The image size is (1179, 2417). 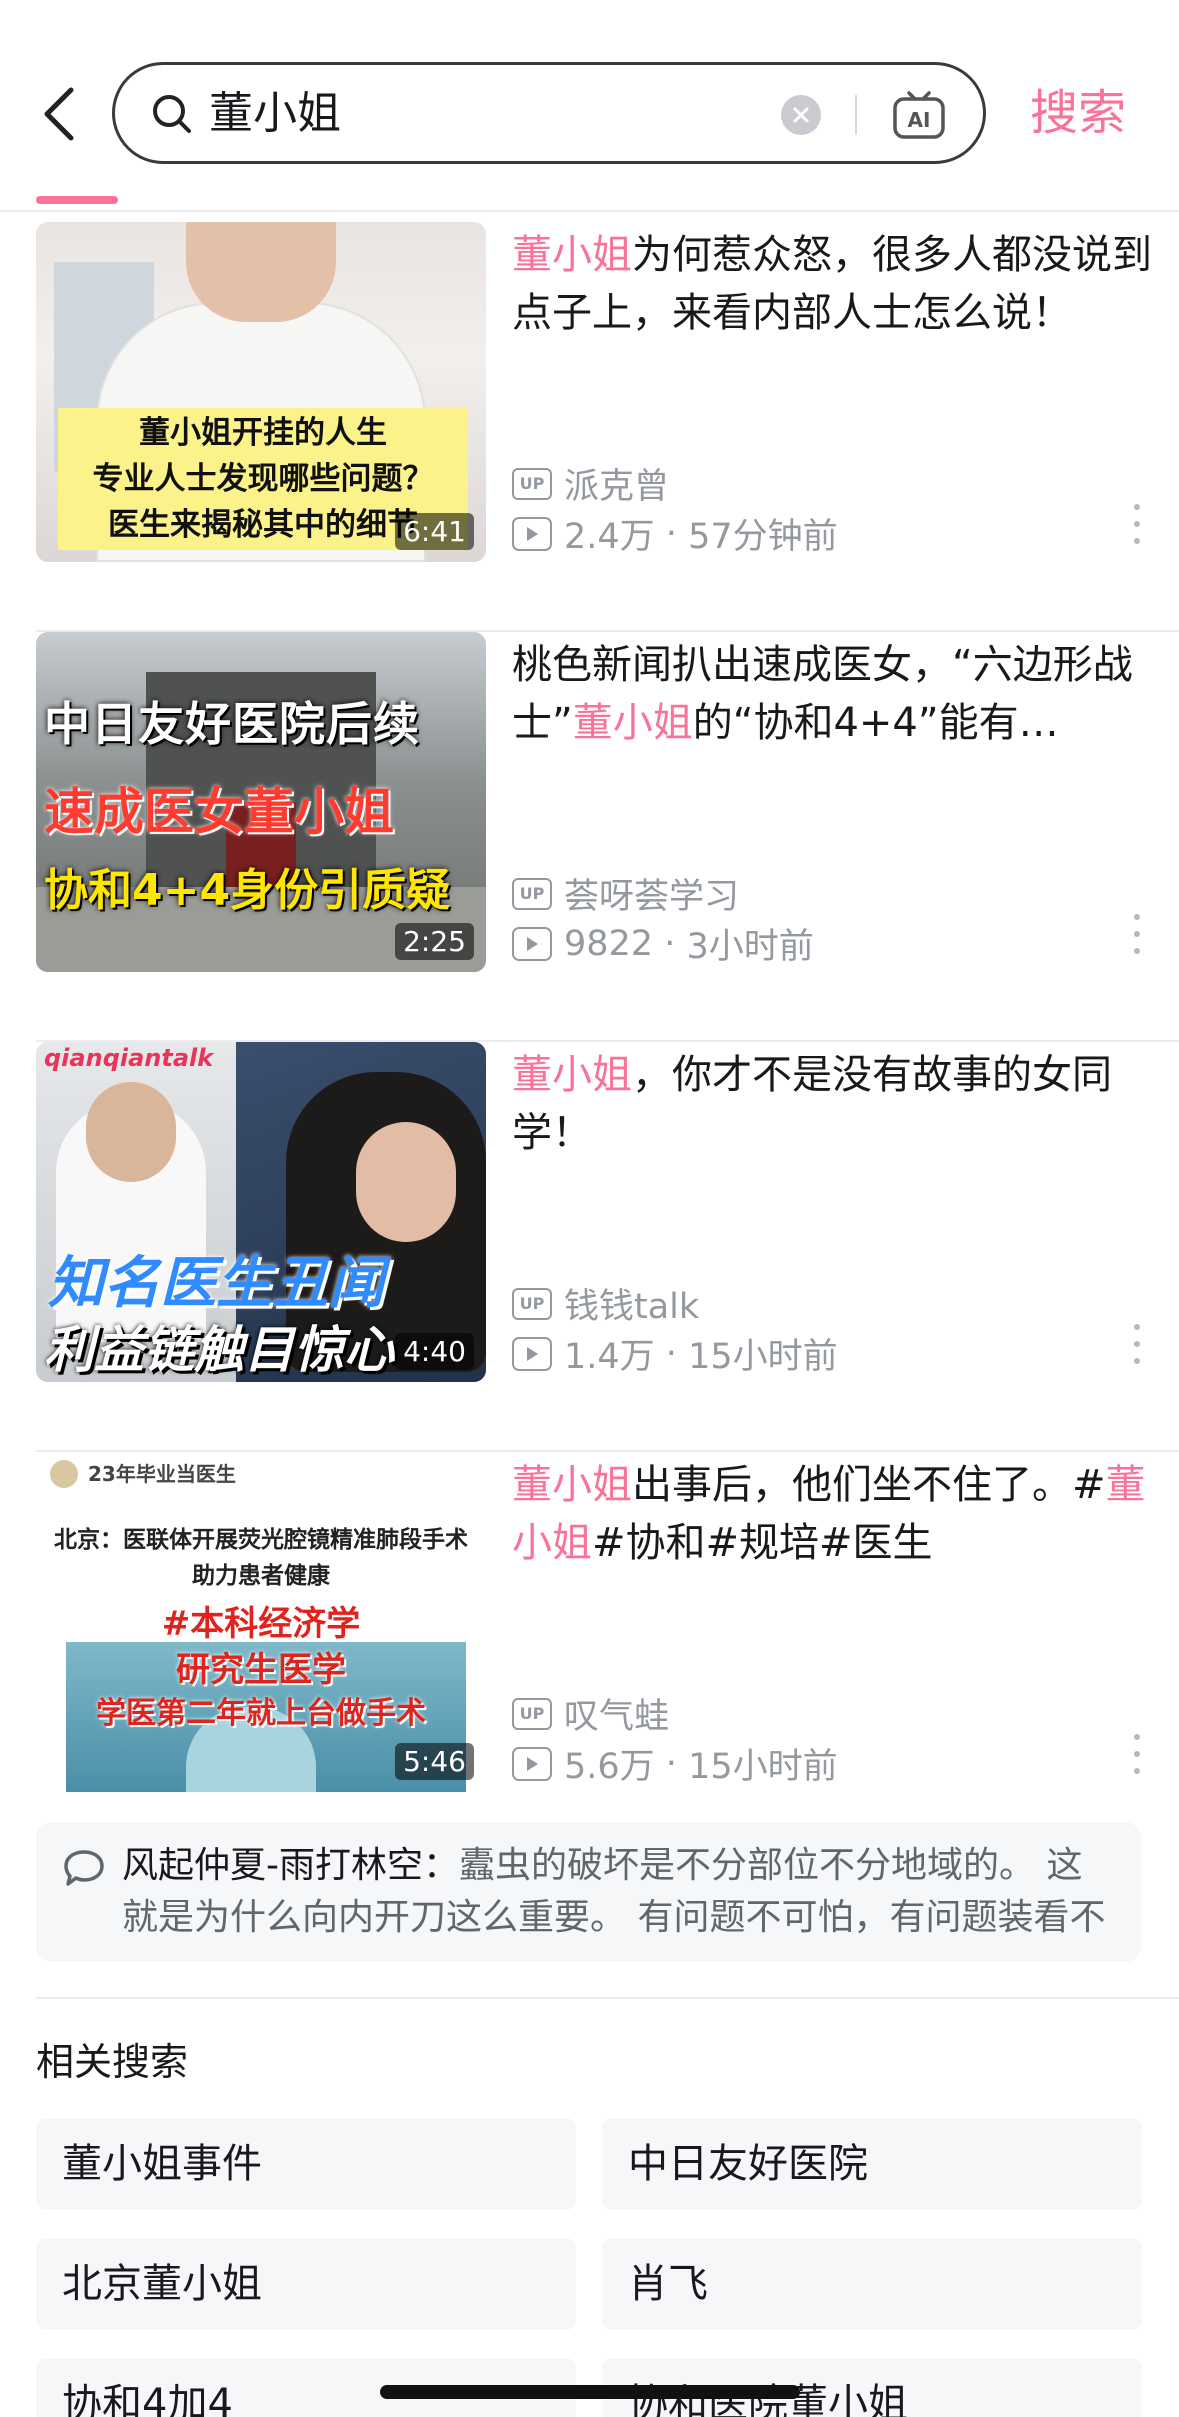 I want to click on publish-time: 57分钟前, so click(x=763, y=537).